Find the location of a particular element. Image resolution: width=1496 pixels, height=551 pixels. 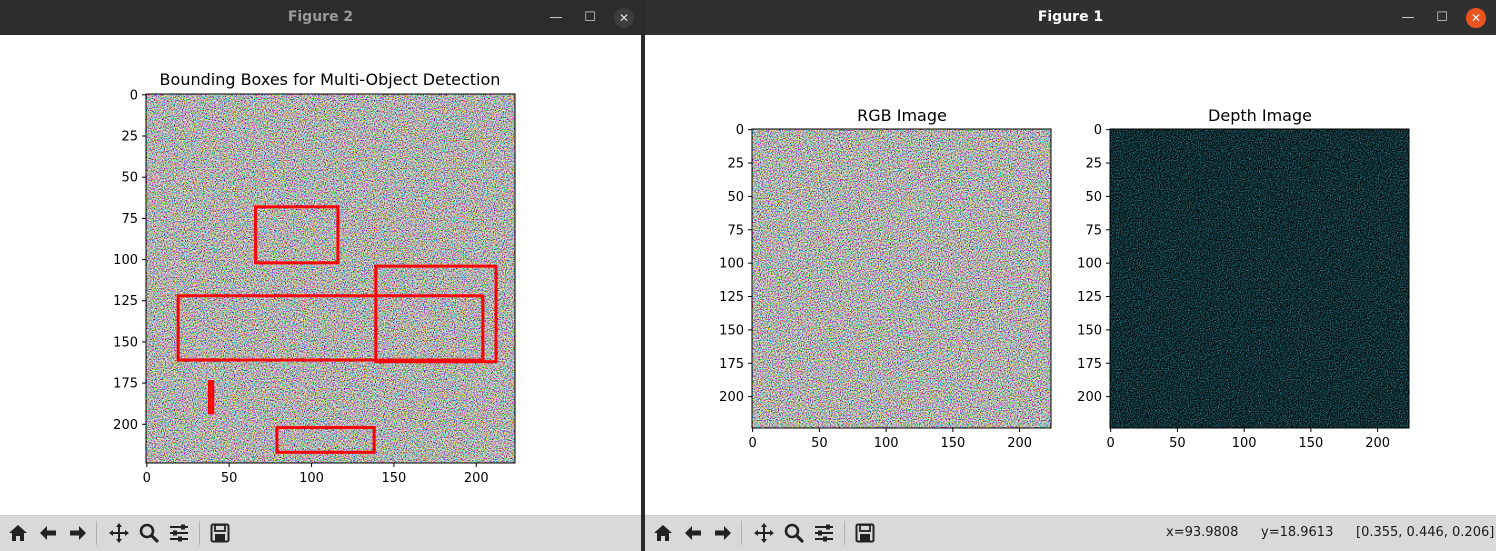

rgb-image is located at coordinates (901, 278).